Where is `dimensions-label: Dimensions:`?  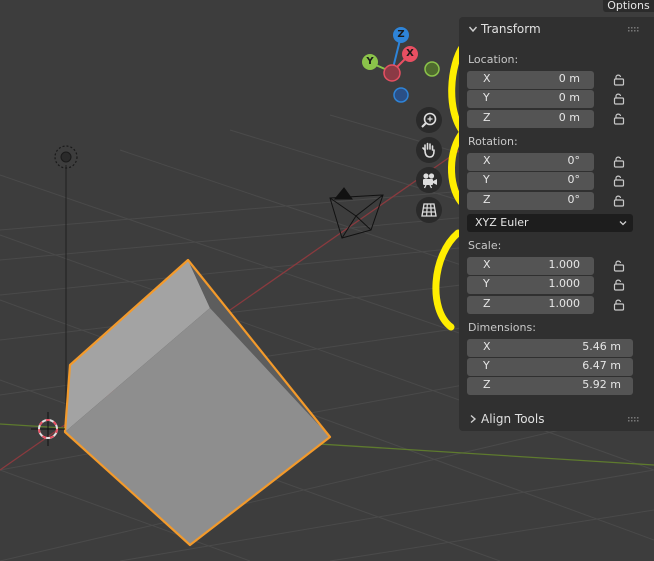
dimensions-label: Dimensions: is located at coordinates (502, 327).